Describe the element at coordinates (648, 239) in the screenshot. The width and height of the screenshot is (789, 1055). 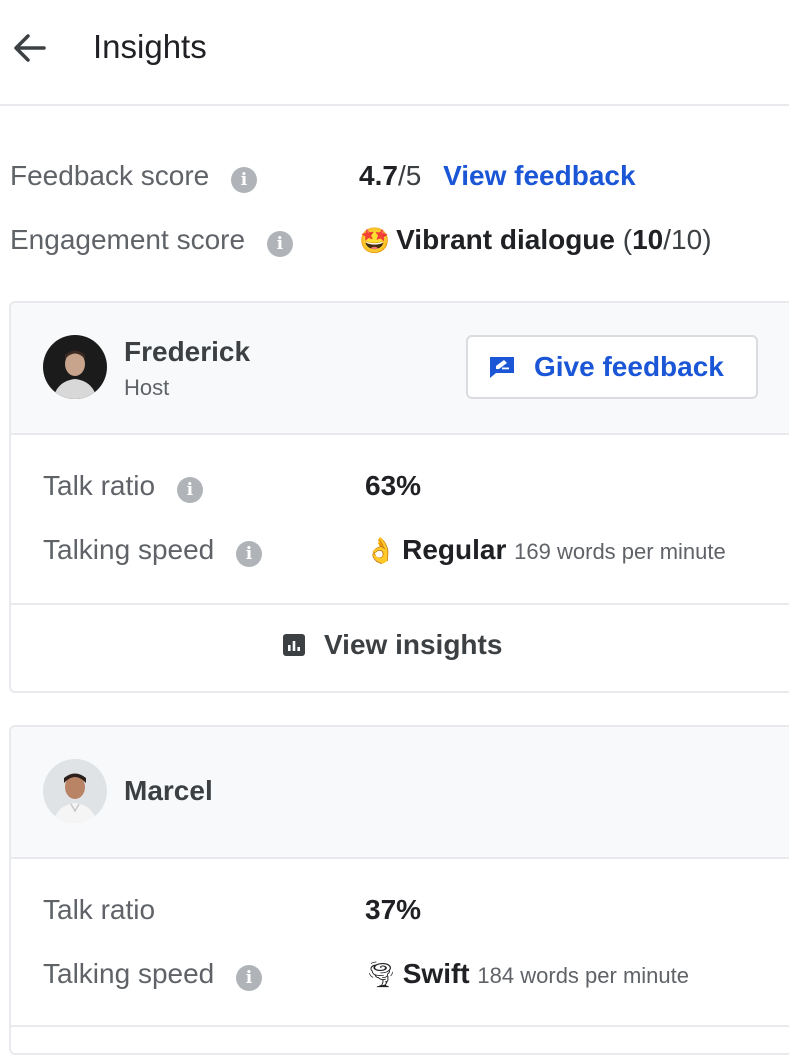
I see `engagement-score-value: 10` at that location.